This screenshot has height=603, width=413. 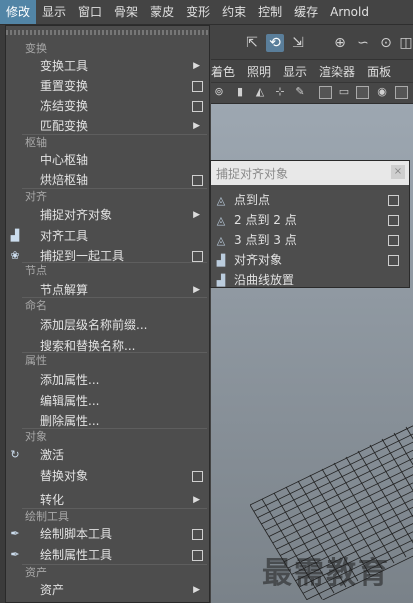 I want to click on submenu-item-3-points: 3 点到 3 点, so click(x=319, y=240).